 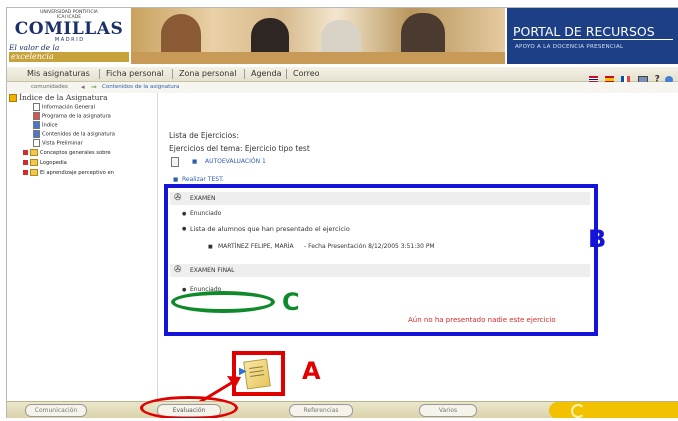 What do you see at coordinates (56, 410) in the screenshot?
I see `tab-comunicacion: Comunicación` at bounding box center [56, 410].